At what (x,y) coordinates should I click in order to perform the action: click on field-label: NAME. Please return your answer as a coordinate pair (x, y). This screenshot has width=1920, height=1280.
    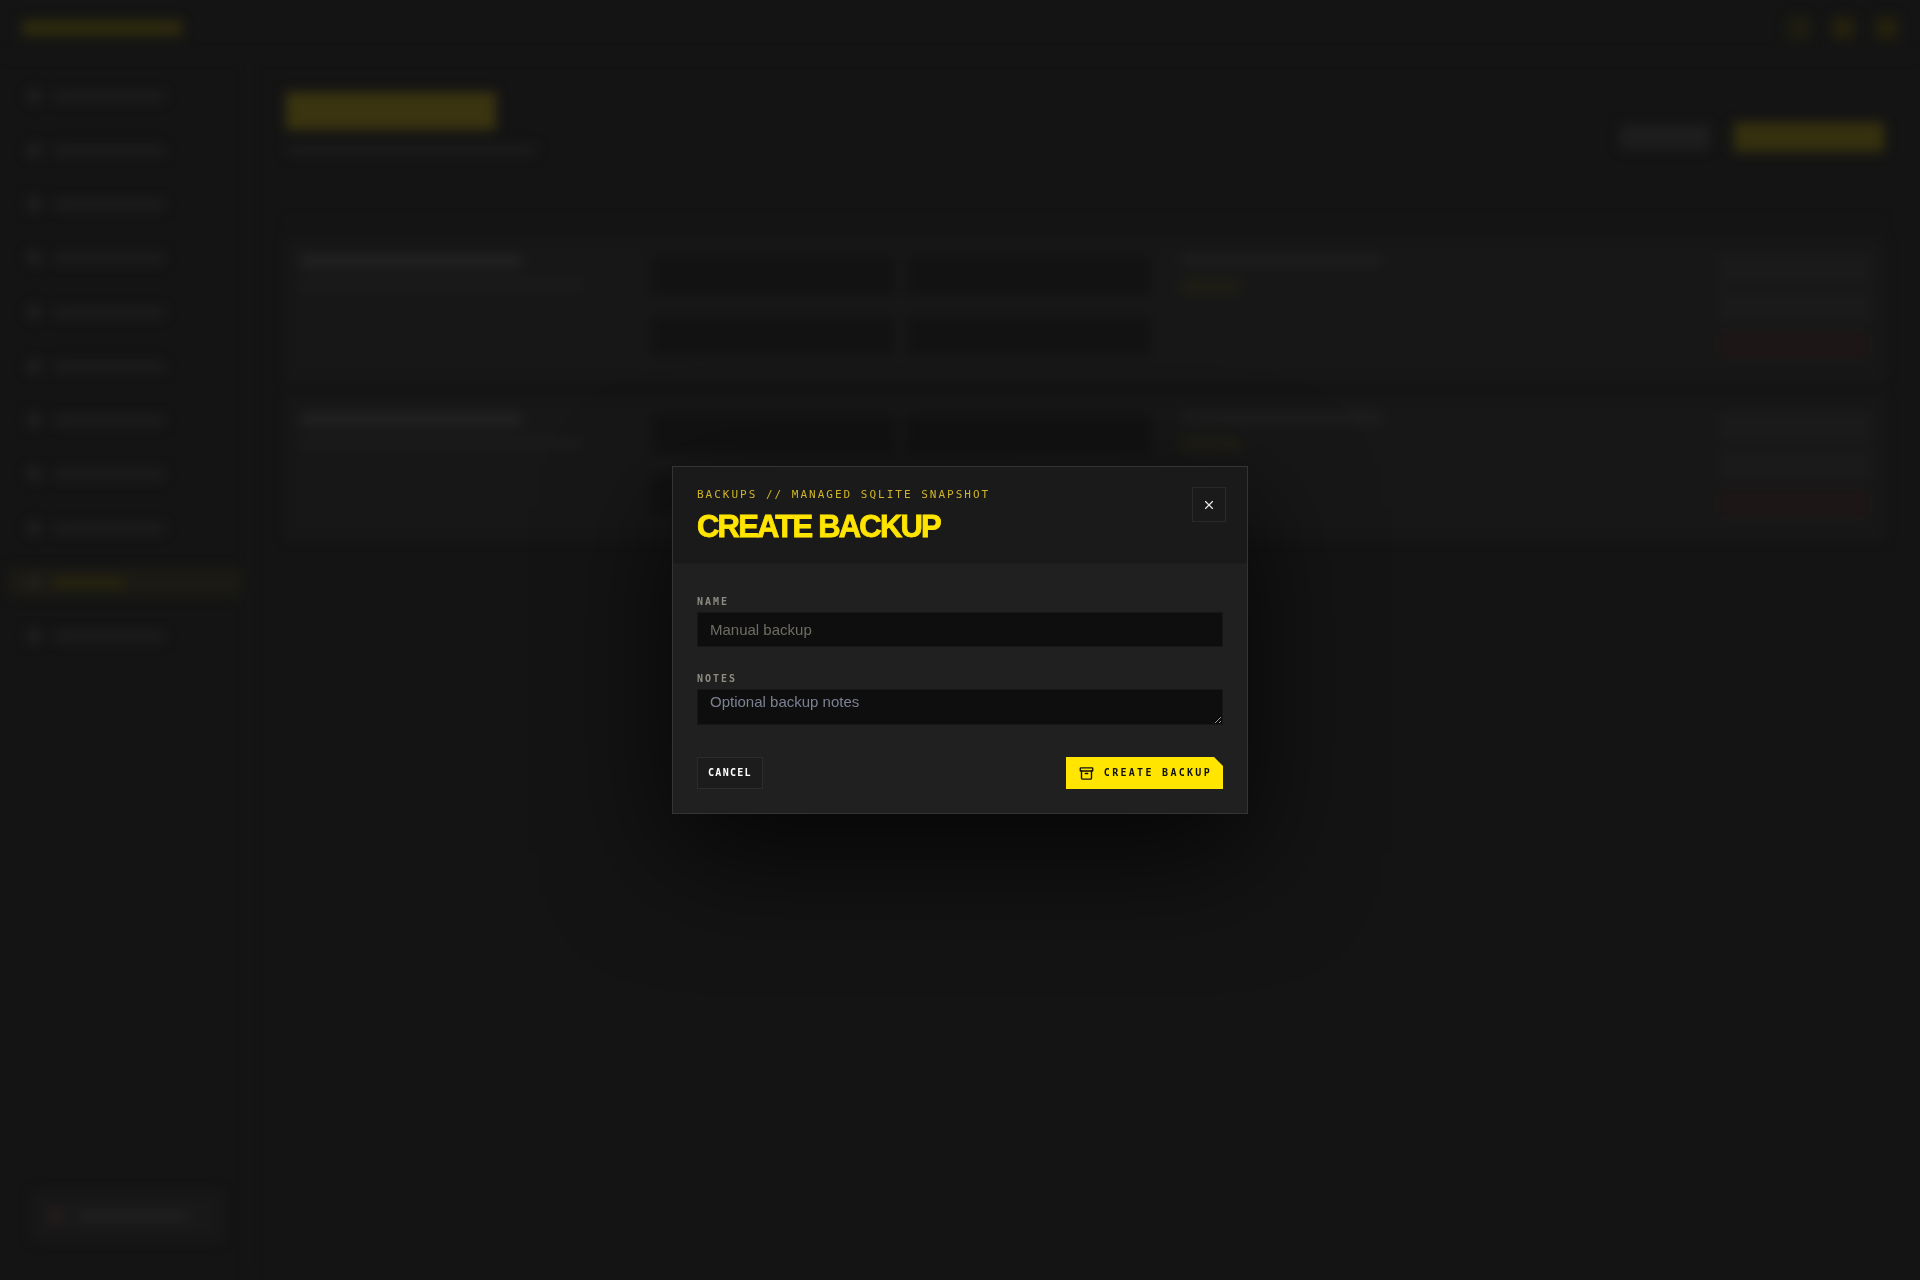
    Looking at the image, I should click on (714, 602).